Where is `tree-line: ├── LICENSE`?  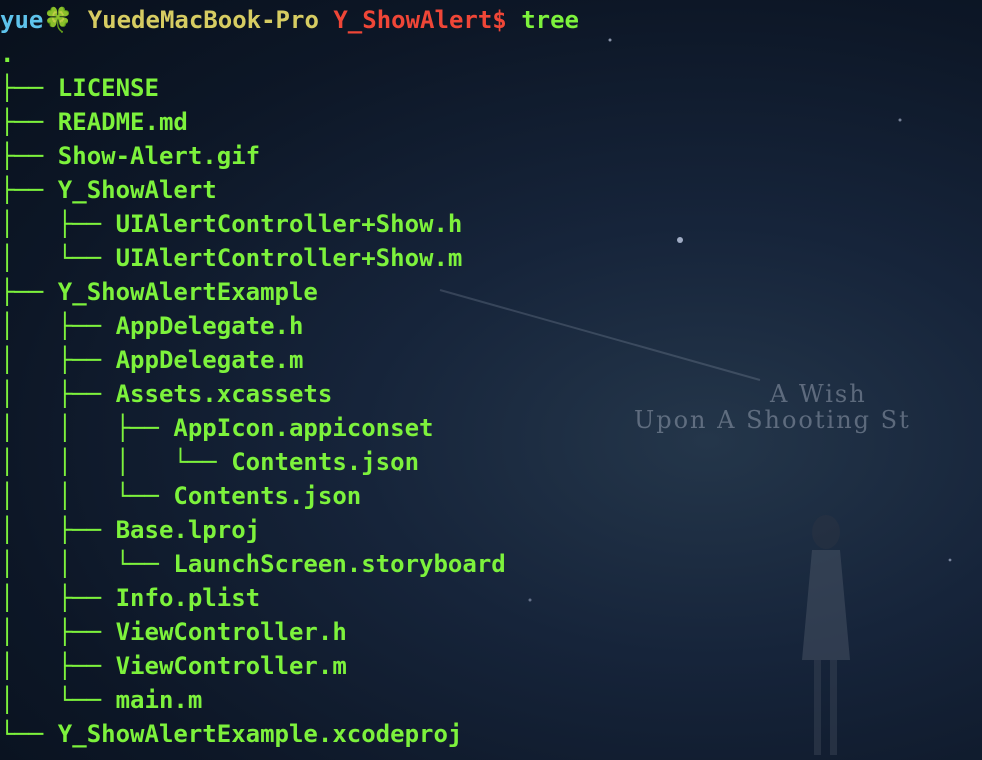
tree-line: ├── LICENSE is located at coordinates (79, 88).